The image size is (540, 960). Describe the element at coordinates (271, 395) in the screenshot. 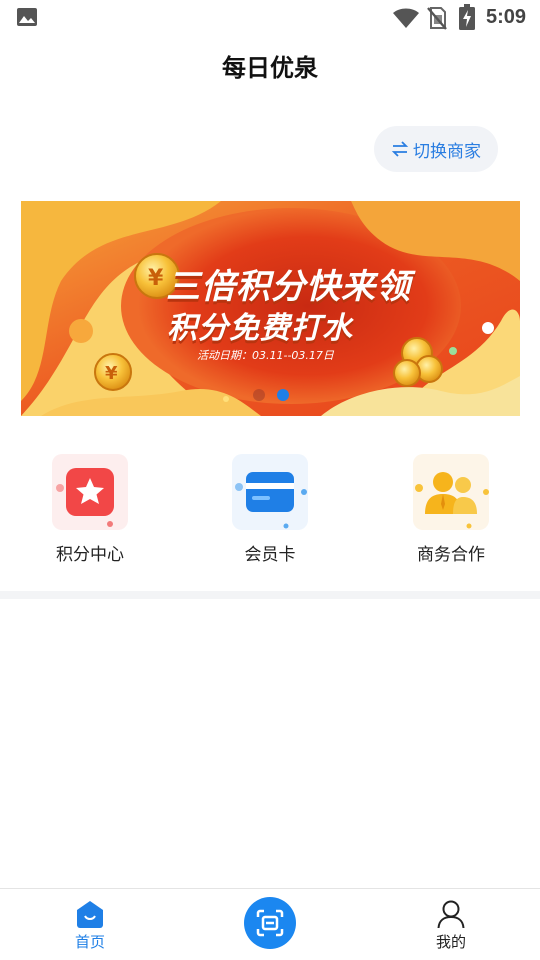

I see `banner-pagination` at that location.